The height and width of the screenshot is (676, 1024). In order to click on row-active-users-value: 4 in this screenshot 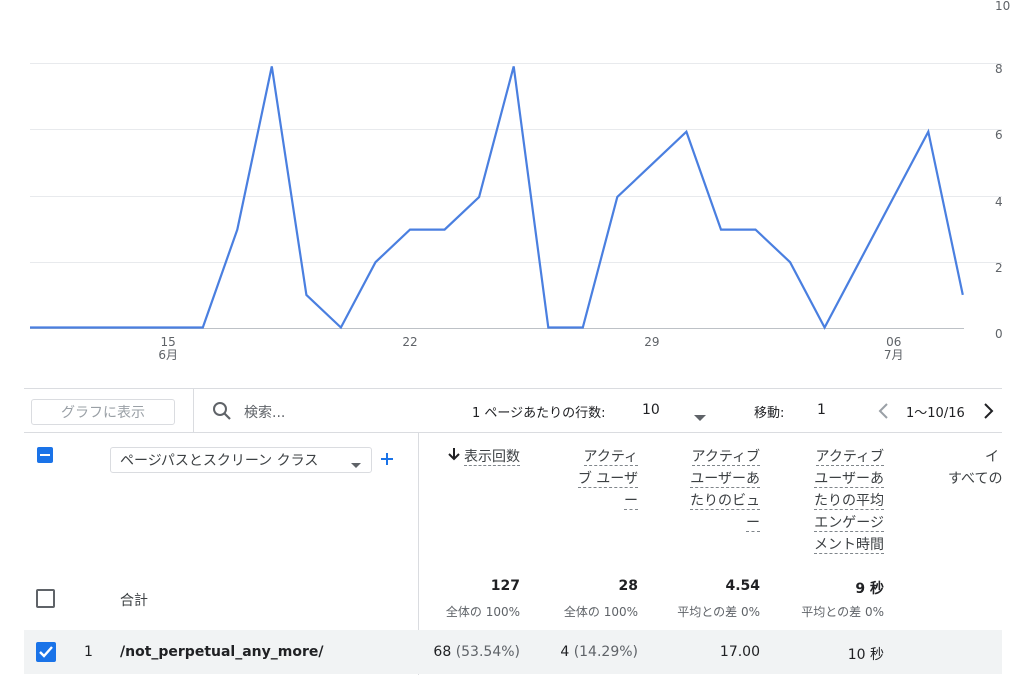, I will do `click(565, 652)`.